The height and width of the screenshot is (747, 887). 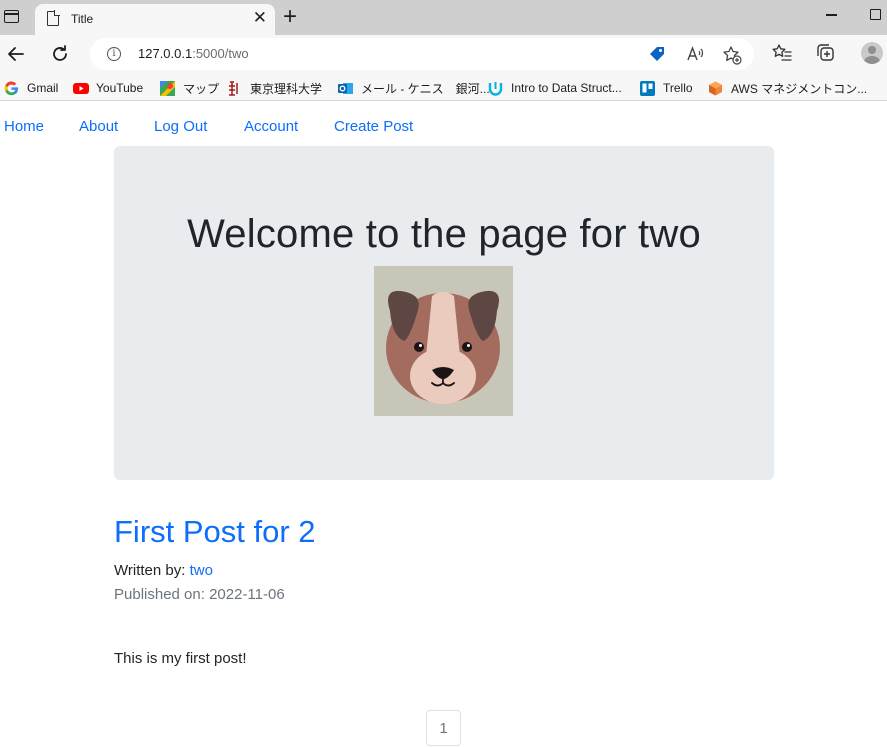 I want to click on back-icon, so click(x=16, y=54).